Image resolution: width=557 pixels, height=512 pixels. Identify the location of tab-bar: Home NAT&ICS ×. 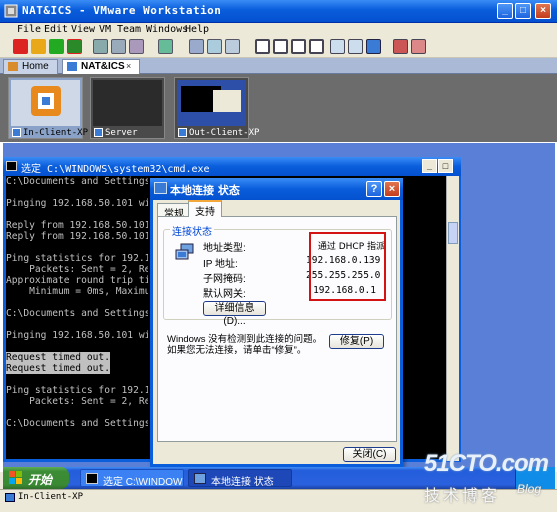
(278, 66).